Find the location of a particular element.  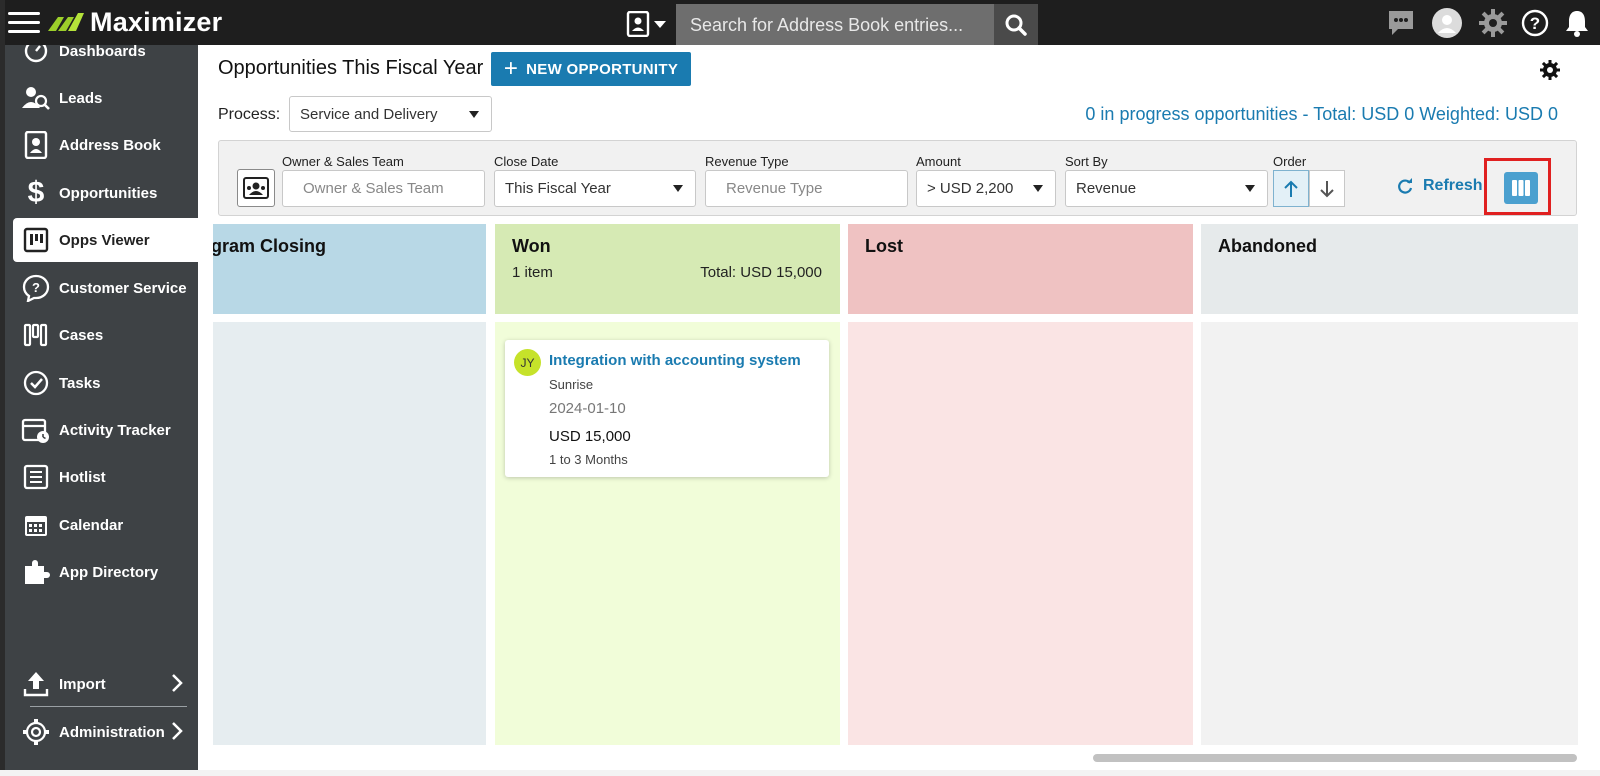

amount-value: > USD 2,200 is located at coordinates (970, 188).